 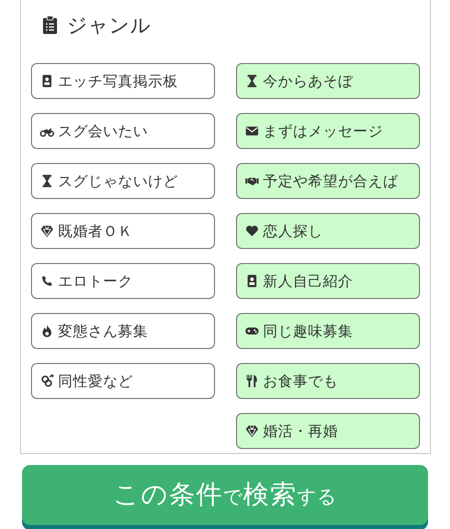 What do you see at coordinates (123, 81) in the screenshot?
I see `genre-button: エッチ写真掲示板` at bounding box center [123, 81].